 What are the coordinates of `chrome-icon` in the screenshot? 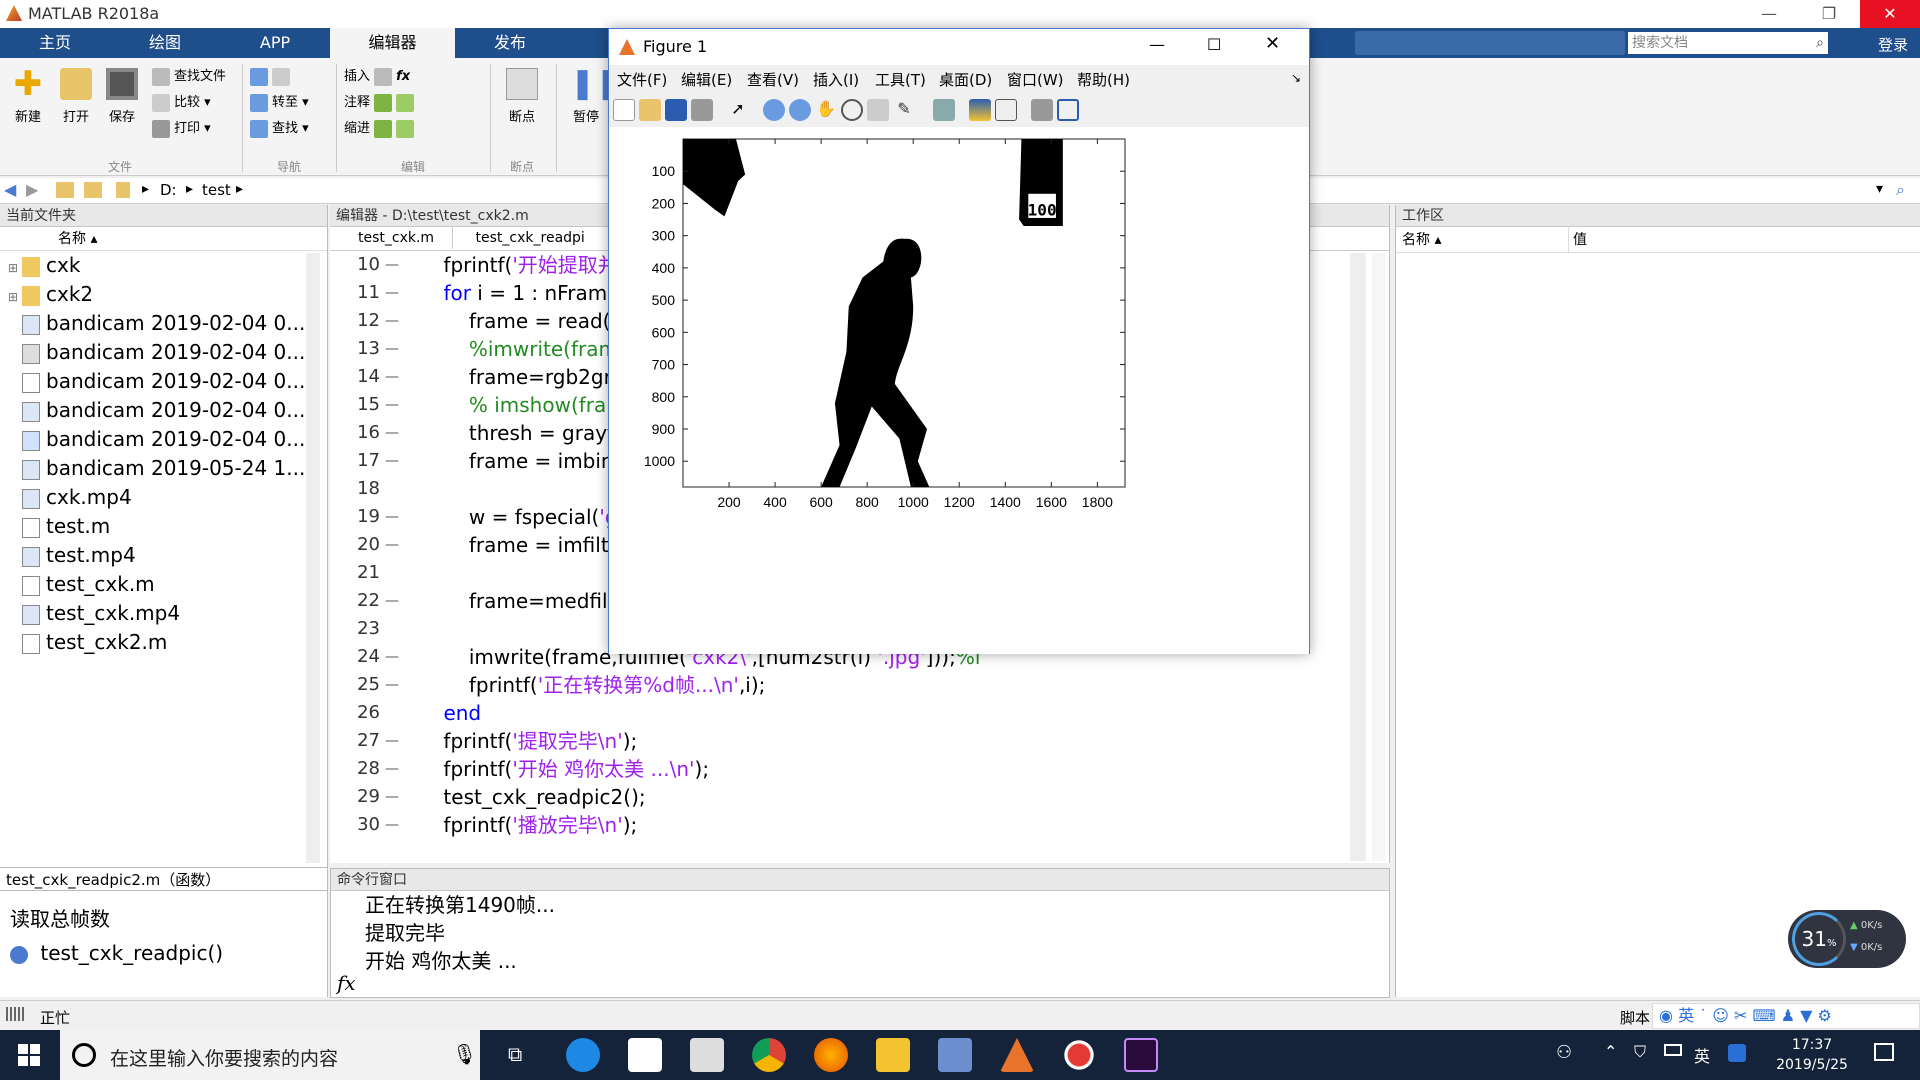 It's located at (769, 1055).